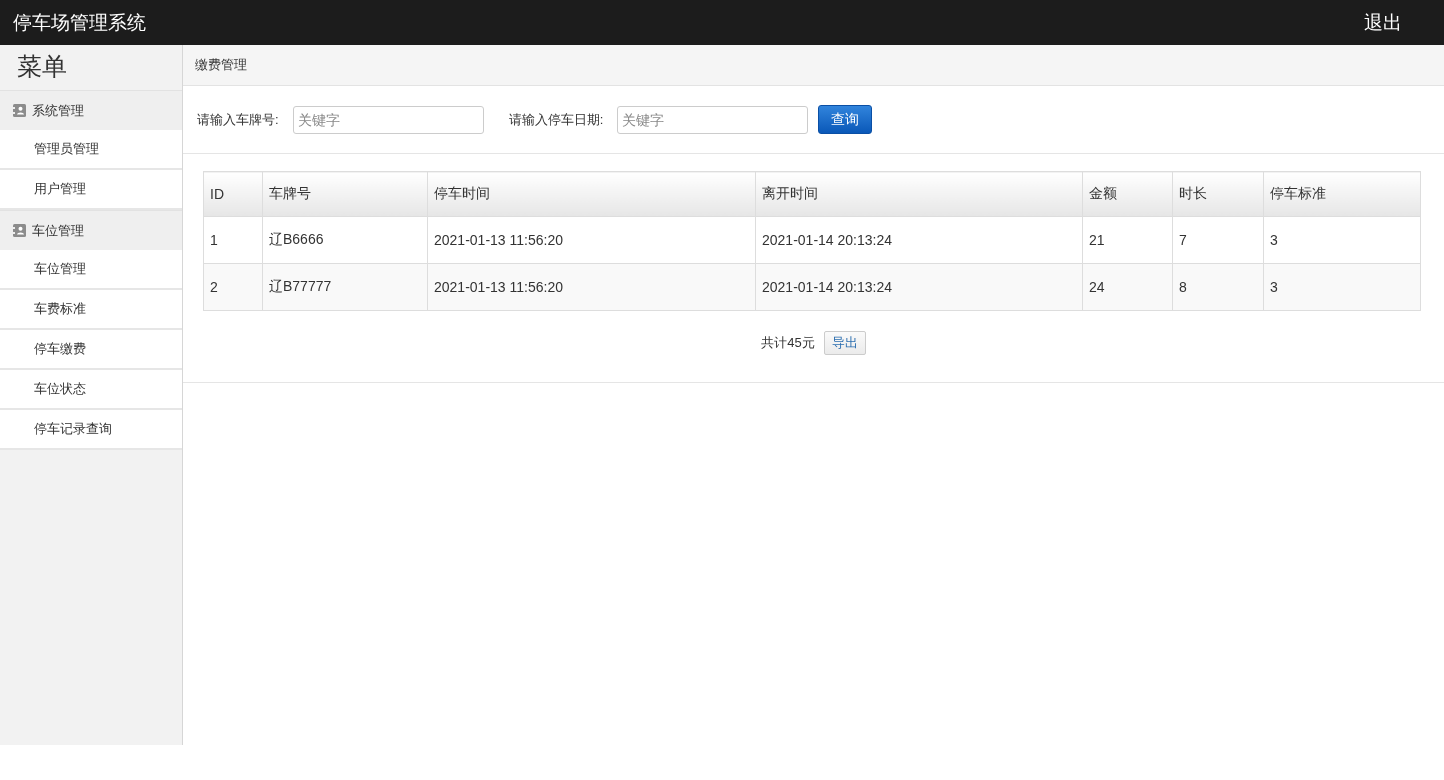 This screenshot has height=780, width=1444. I want to click on field-label: 请输入停车日期:, so click(556, 119).